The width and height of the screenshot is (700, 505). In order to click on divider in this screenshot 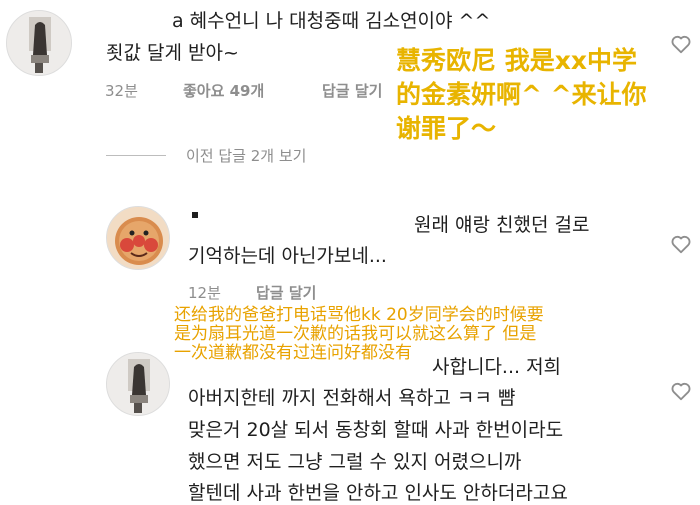, I will do `click(136, 155)`.